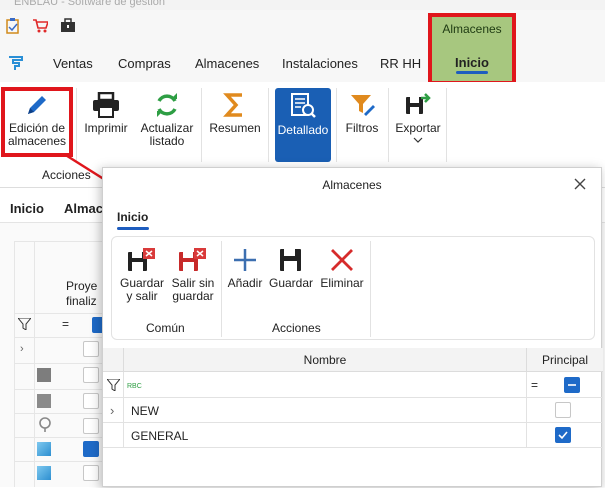  I want to click on principal-filter-checkbox, so click(572, 385).